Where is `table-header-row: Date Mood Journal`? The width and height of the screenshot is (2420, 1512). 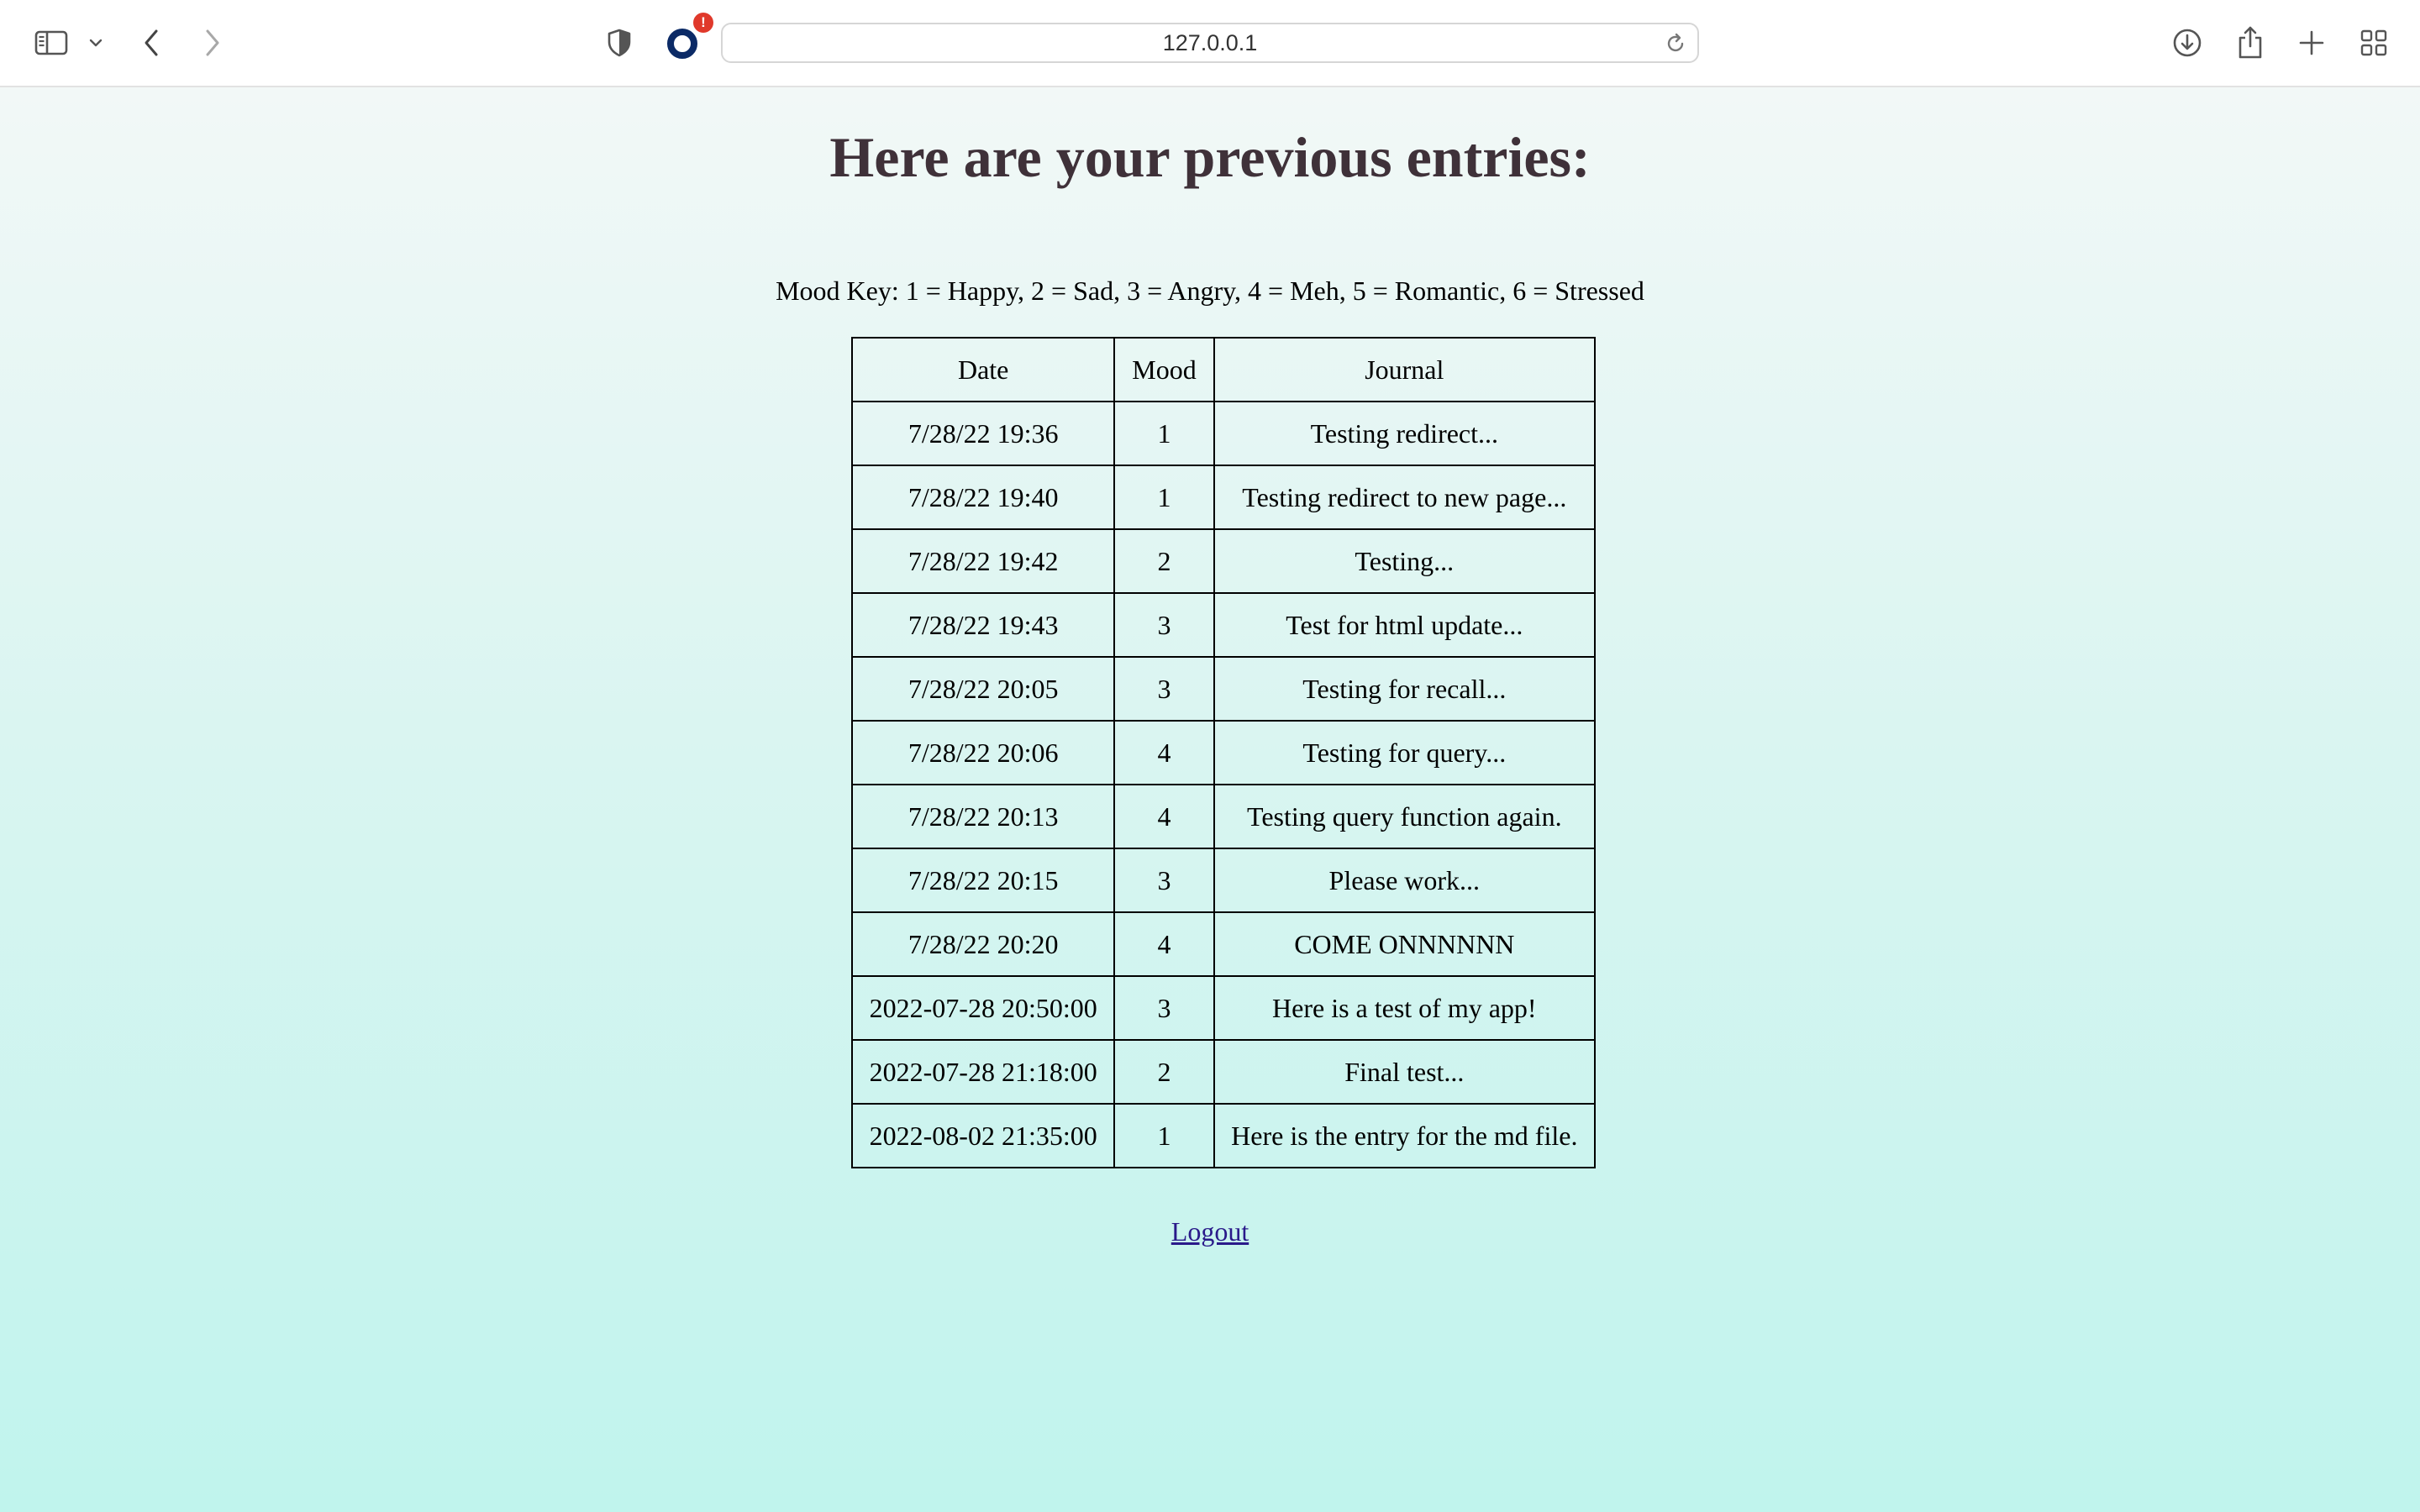
table-header-row: Date Mood Journal is located at coordinates (1224, 369).